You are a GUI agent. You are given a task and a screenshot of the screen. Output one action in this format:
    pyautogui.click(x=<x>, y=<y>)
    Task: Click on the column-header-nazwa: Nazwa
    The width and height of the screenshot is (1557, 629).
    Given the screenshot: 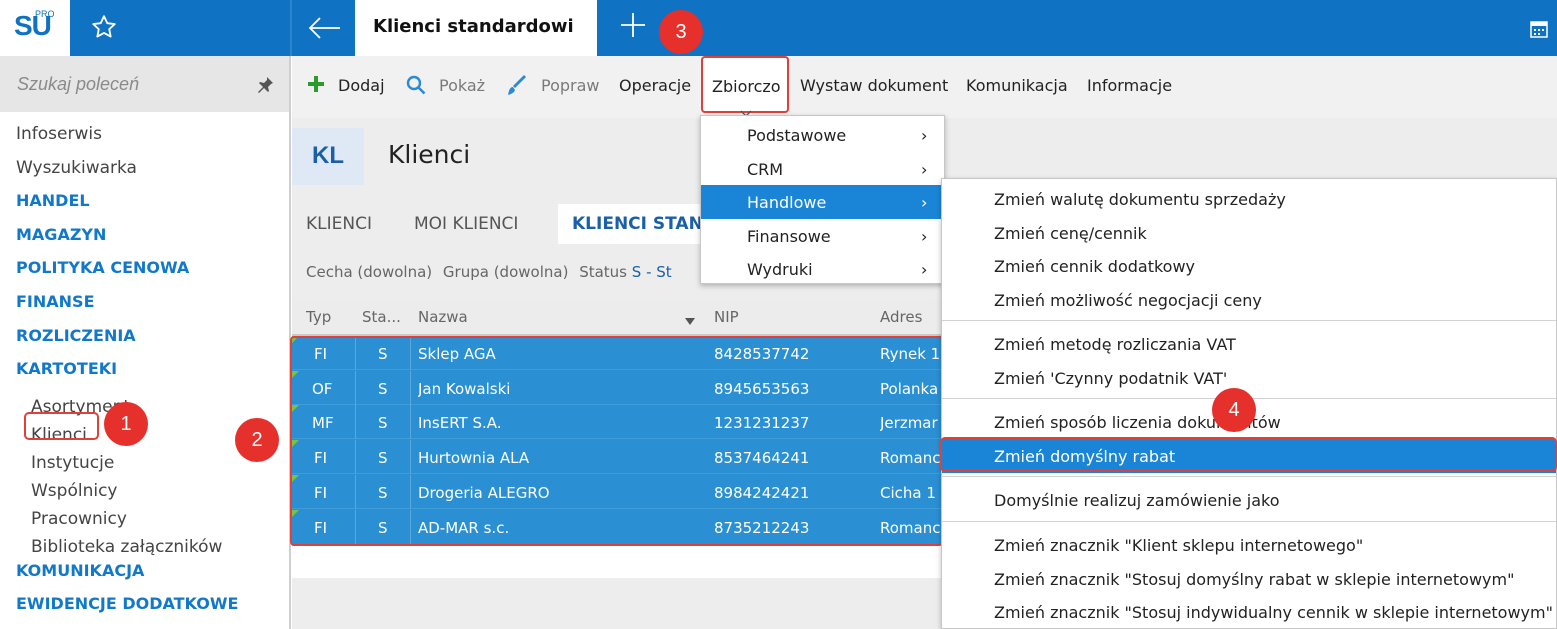 What is the action you would take?
    pyautogui.click(x=443, y=317)
    